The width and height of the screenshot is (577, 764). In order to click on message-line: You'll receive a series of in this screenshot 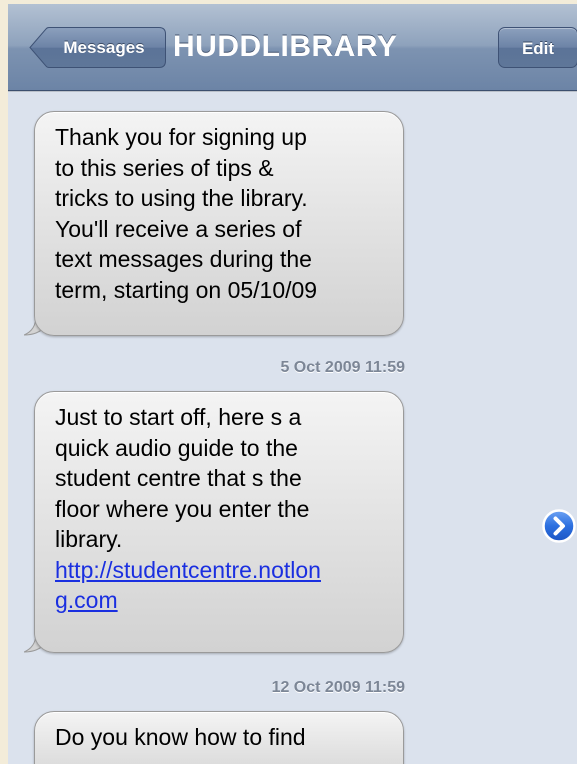, I will do `click(178, 228)`.